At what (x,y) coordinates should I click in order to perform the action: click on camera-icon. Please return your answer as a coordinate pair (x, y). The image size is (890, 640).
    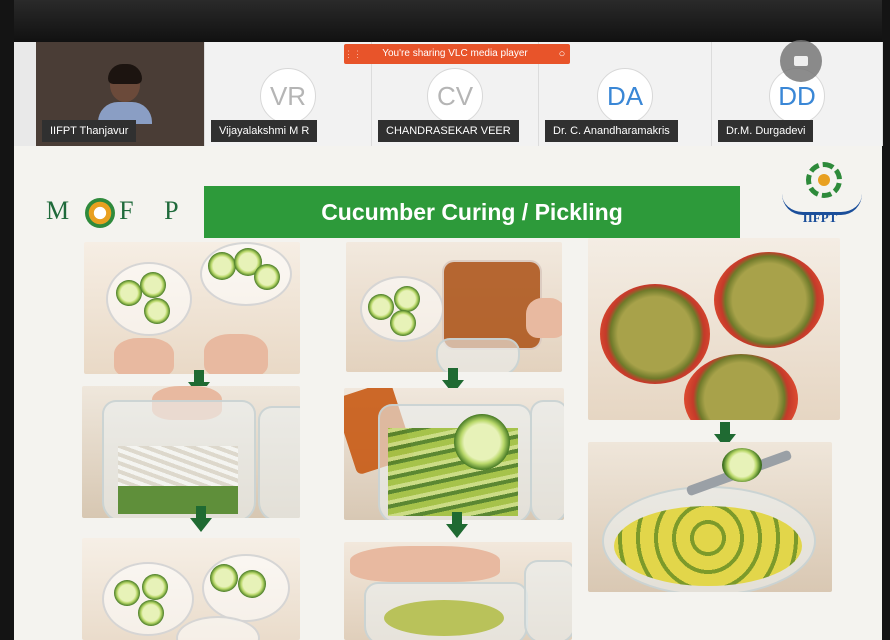
    Looking at the image, I should click on (801, 61).